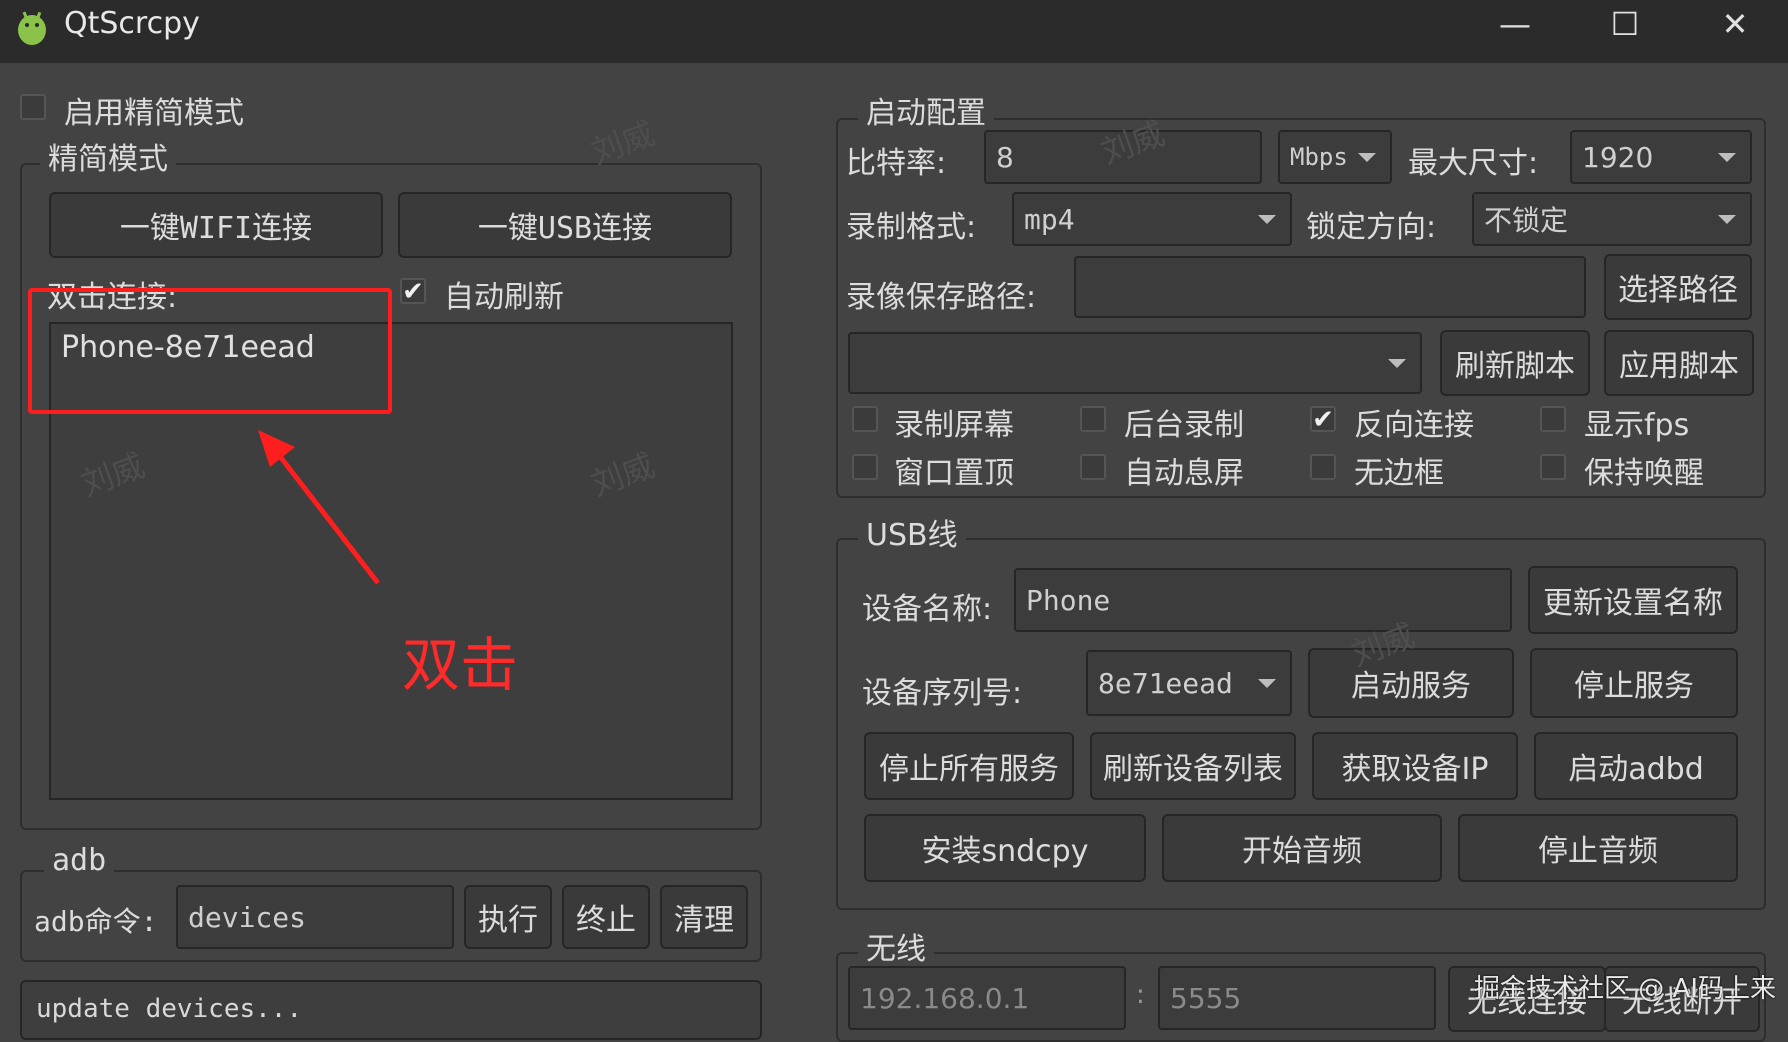 The height and width of the screenshot is (1042, 1788). Describe the element at coordinates (1330, 287) in the screenshot. I see `record-path-input` at that location.